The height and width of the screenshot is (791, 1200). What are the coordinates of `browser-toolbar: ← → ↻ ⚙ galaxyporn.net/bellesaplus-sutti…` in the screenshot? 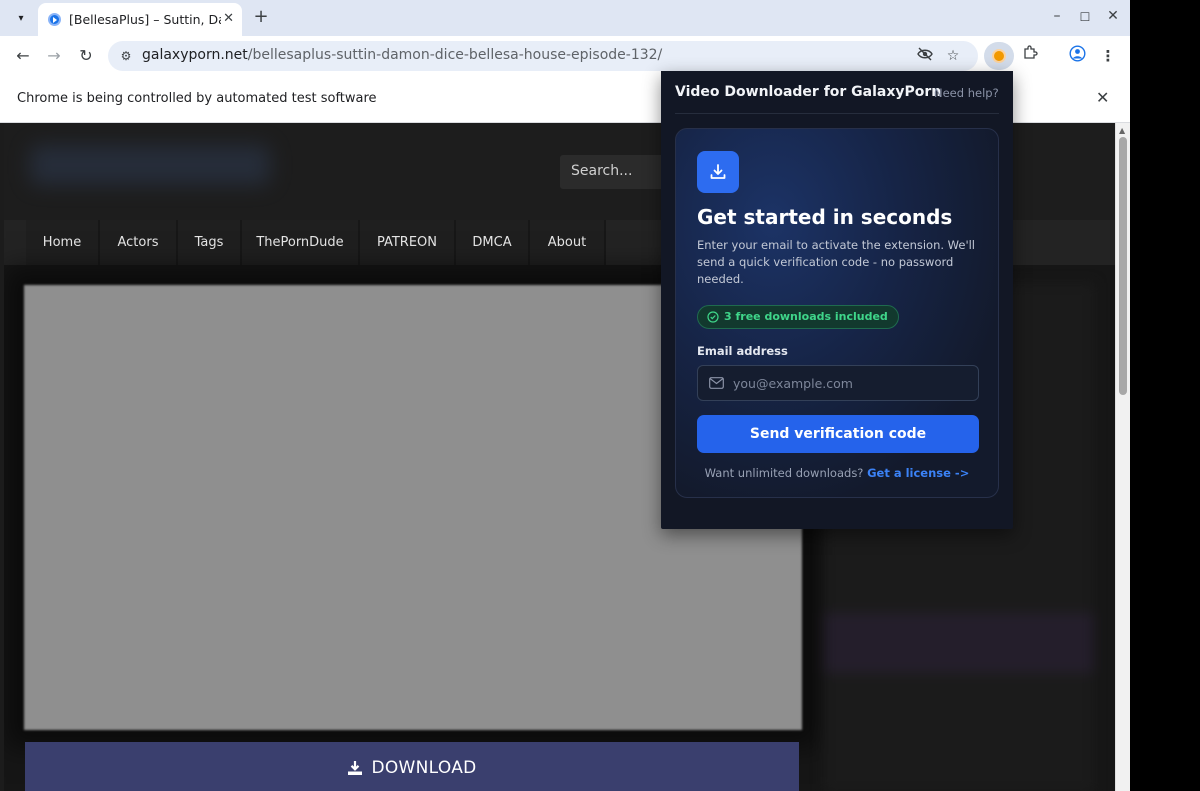 It's located at (565, 56).